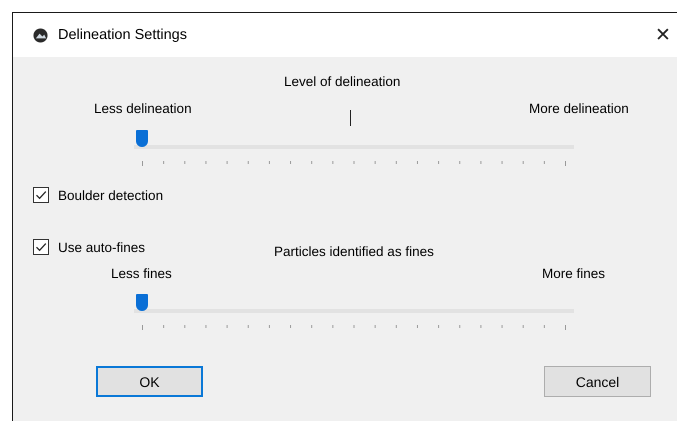 The width and height of the screenshot is (677, 421). What do you see at coordinates (149, 381) in the screenshot?
I see `ok-button: OK` at bounding box center [149, 381].